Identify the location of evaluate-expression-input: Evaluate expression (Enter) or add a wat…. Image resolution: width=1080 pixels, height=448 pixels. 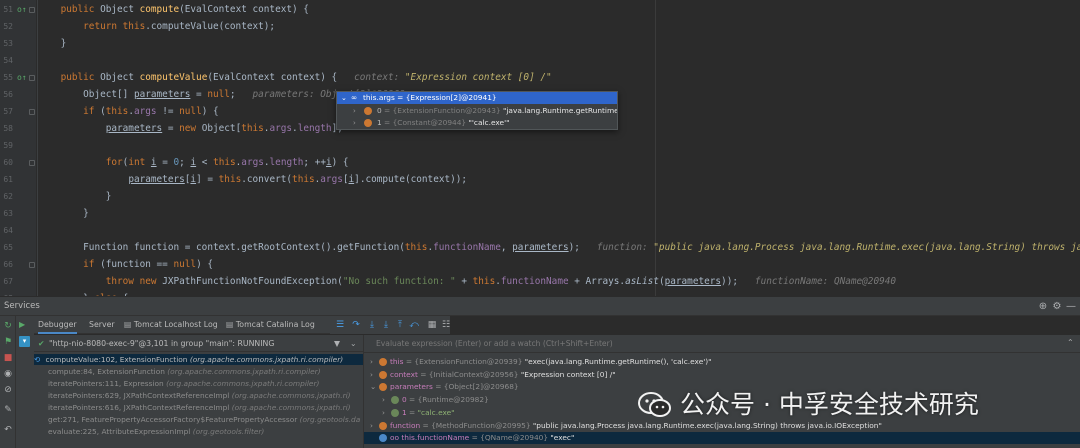
(722, 344).